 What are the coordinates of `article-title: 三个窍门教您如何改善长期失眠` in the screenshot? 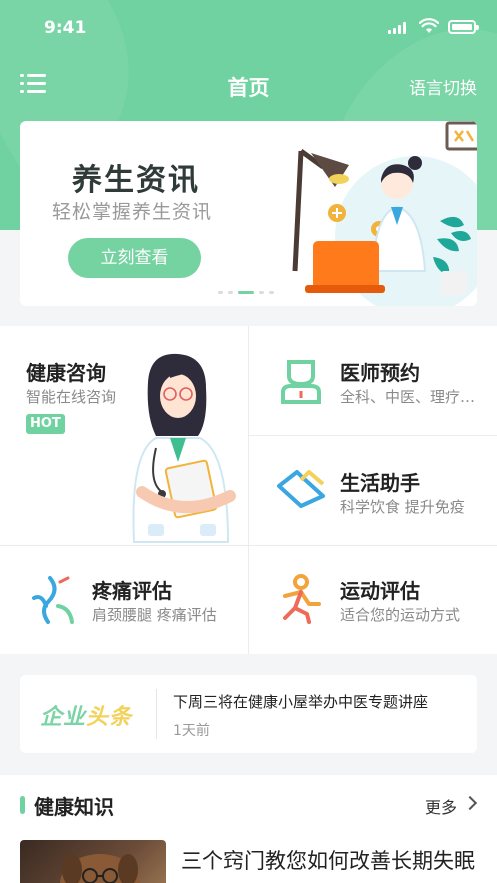 It's located at (331, 861).